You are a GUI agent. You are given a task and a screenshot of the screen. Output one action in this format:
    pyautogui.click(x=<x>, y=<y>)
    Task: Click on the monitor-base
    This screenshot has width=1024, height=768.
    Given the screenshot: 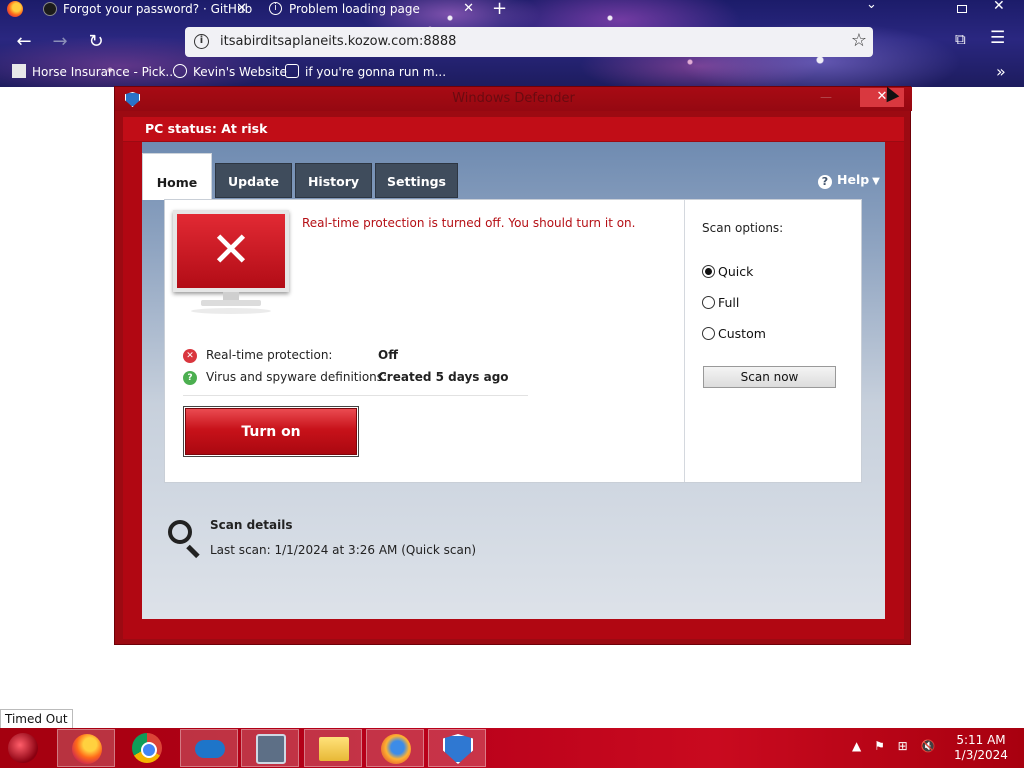 What is the action you would take?
    pyautogui.click(x=231, y=303)
    